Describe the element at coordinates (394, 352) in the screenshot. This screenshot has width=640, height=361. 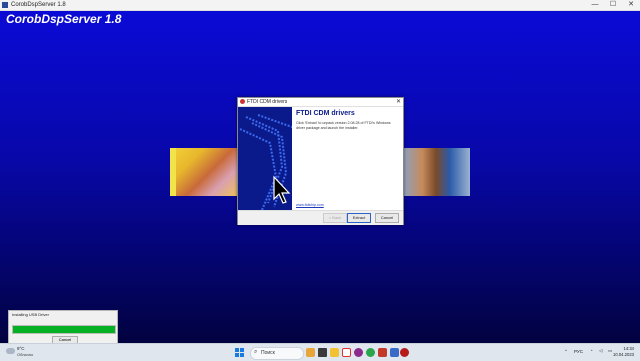
I see `app-icon-blue` at that location.